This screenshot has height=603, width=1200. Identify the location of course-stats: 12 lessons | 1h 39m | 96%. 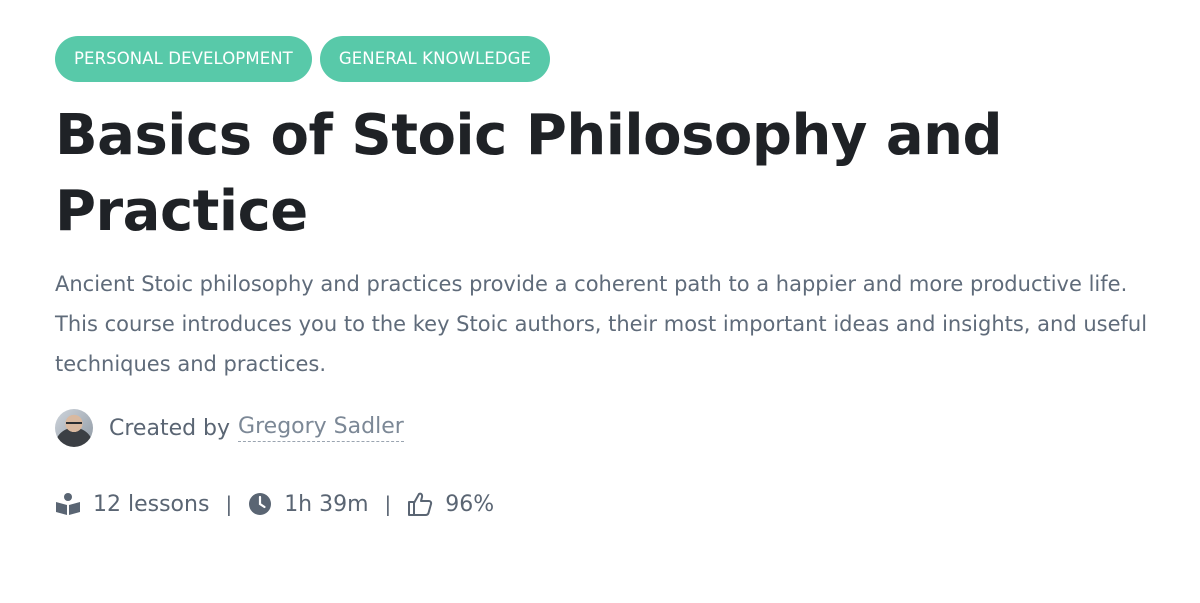
(615, 504).